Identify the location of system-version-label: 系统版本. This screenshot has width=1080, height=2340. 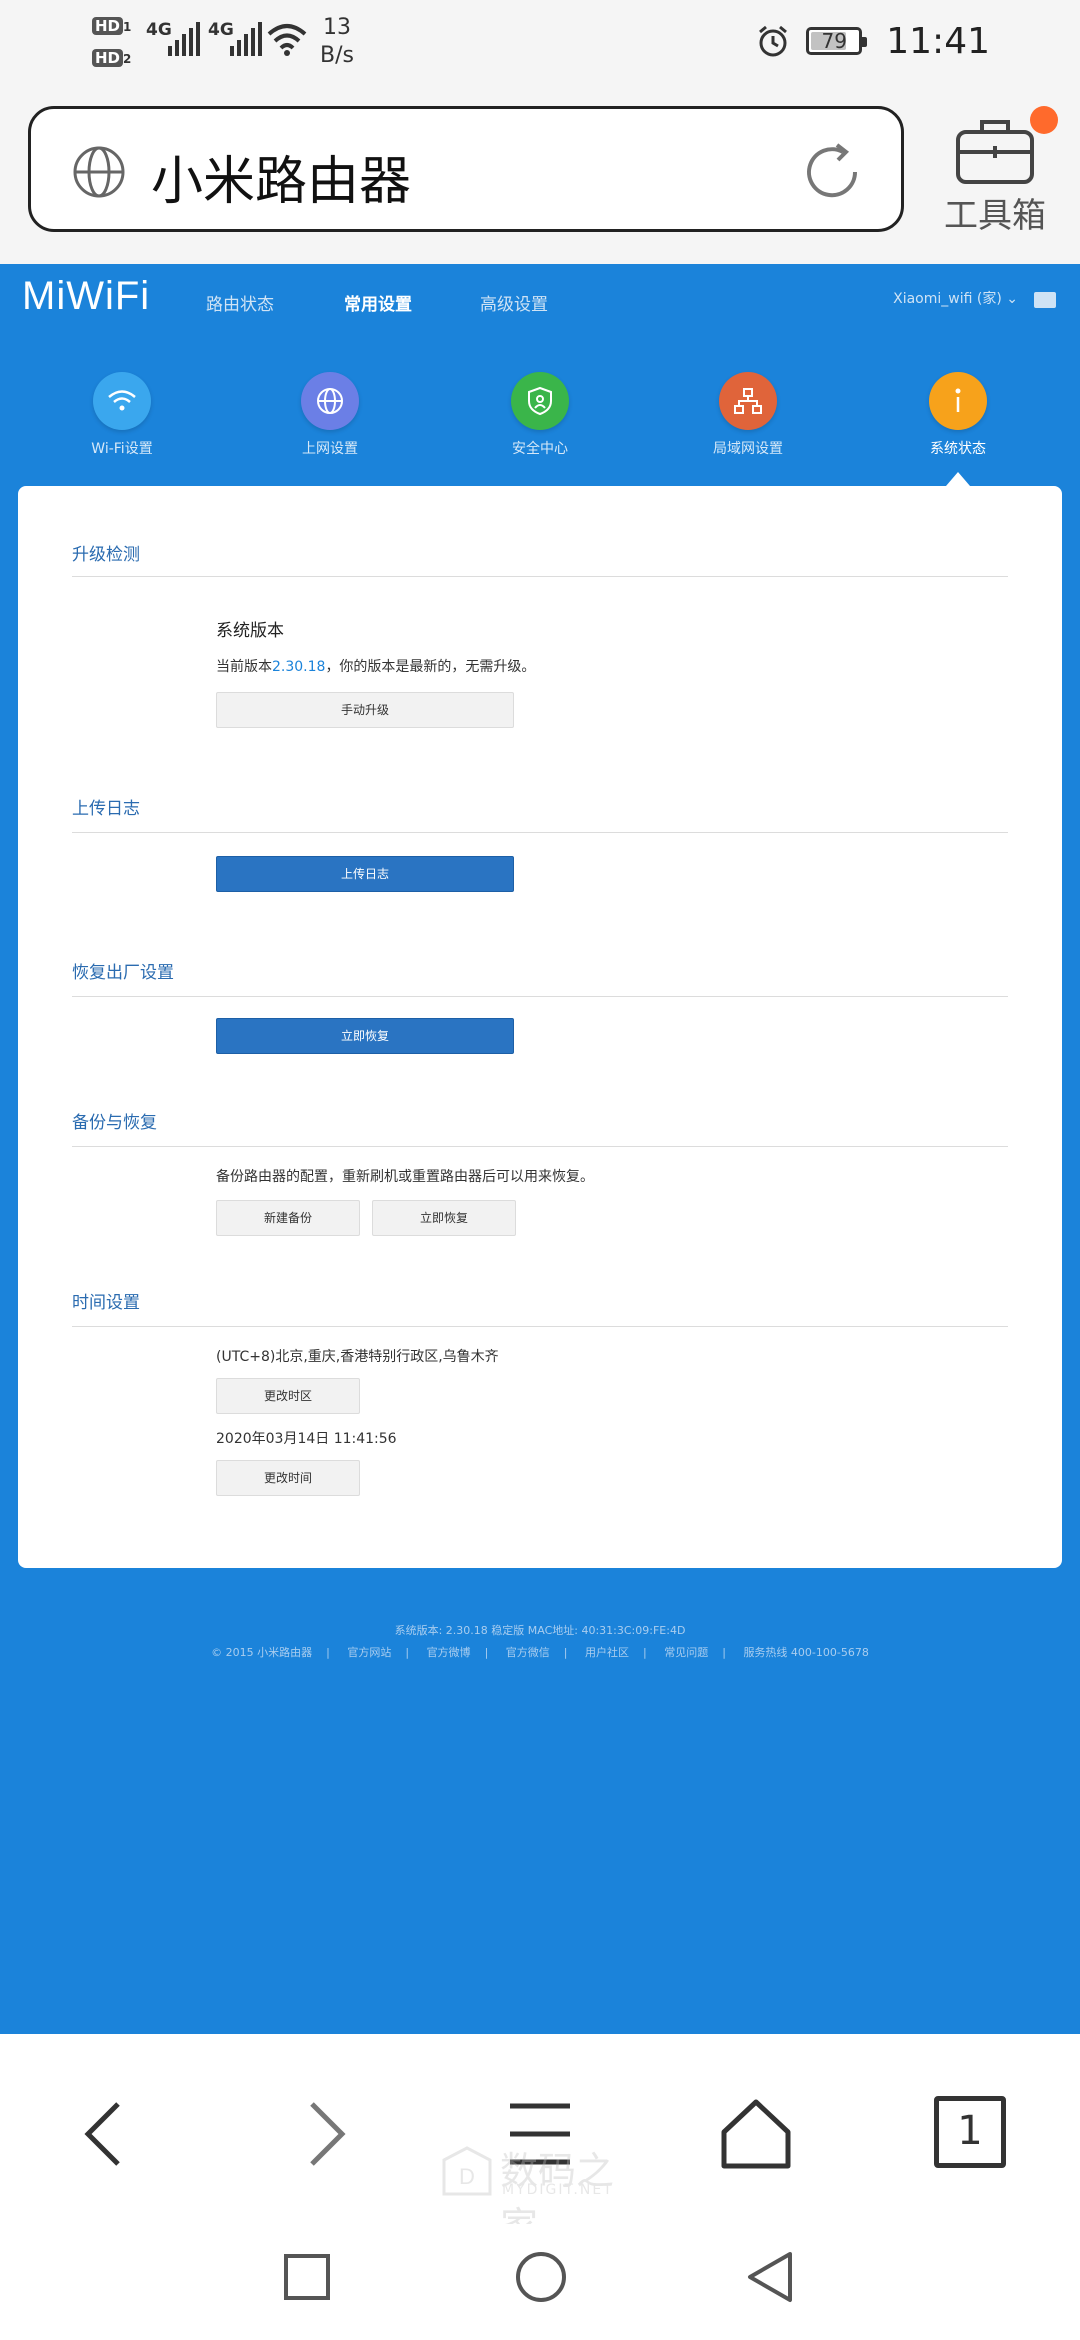
(250, 631).